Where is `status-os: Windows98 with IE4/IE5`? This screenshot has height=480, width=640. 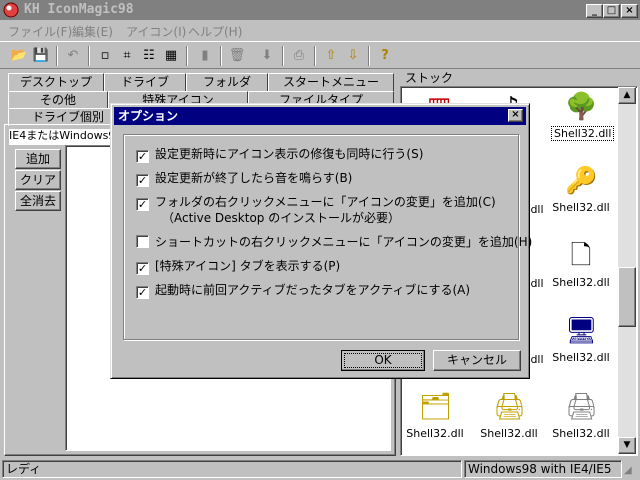 status-os: Windows98 with IE4/IE5 is located at coordinates (543, 469).